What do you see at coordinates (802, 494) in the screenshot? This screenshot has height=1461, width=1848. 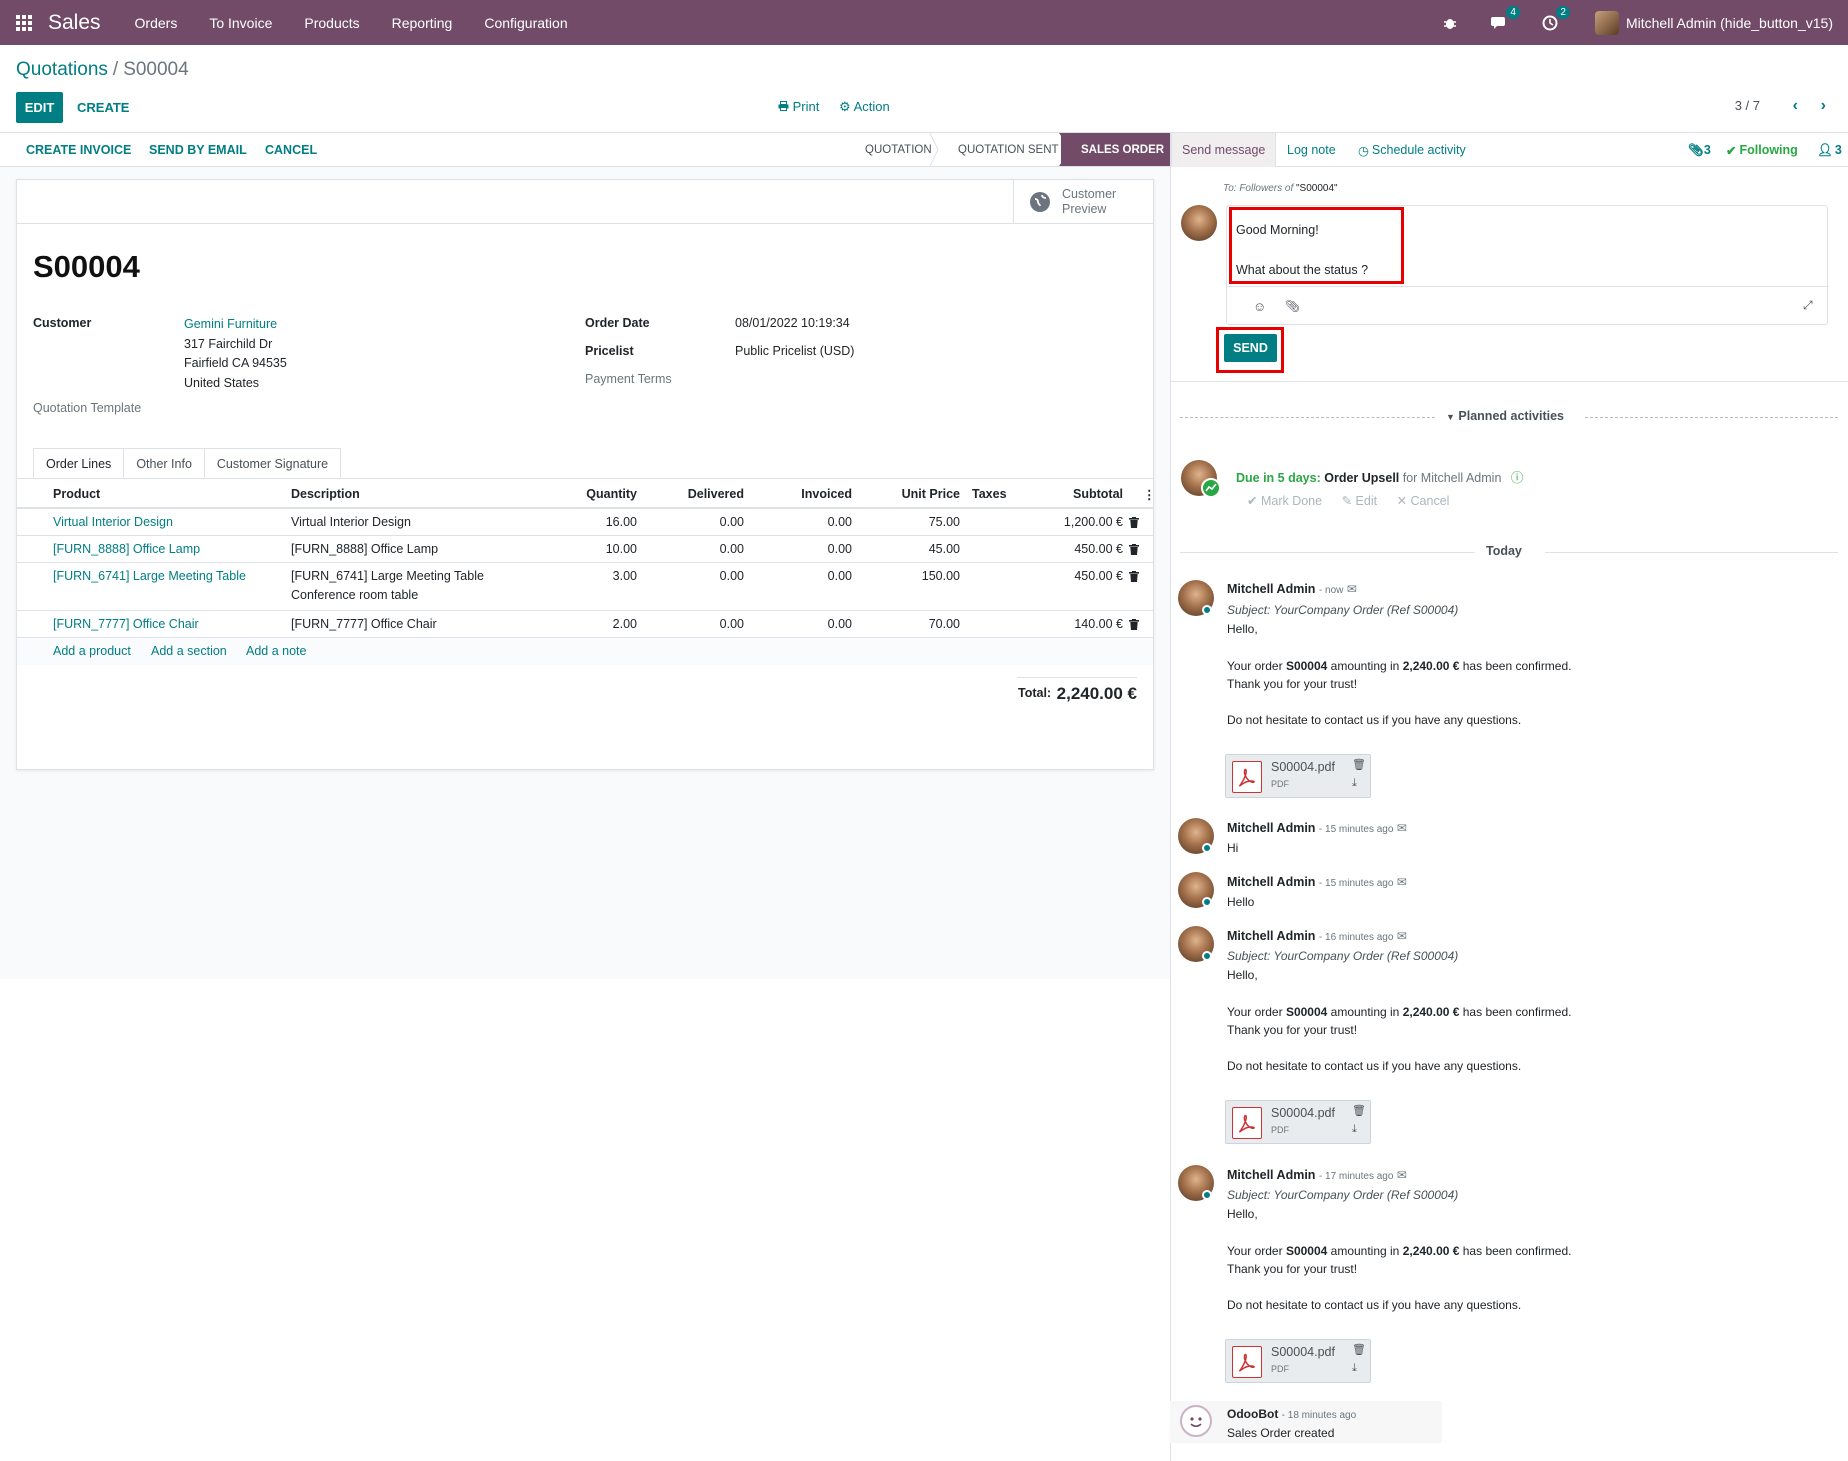 I see `col-invoiced: Invoiced` at bounding box center [802, 494].